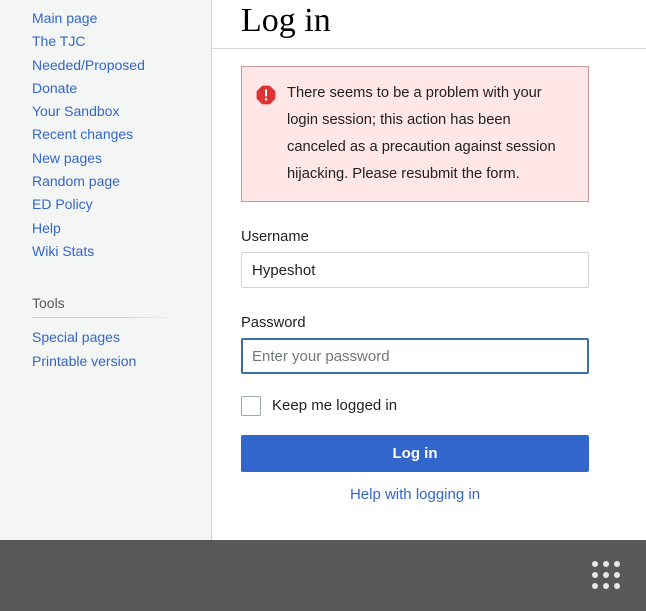 The width and height of the screenshot is (646, 611). I want to click on keep-logged-in-label: Keep me logged in, so click(335, 405).